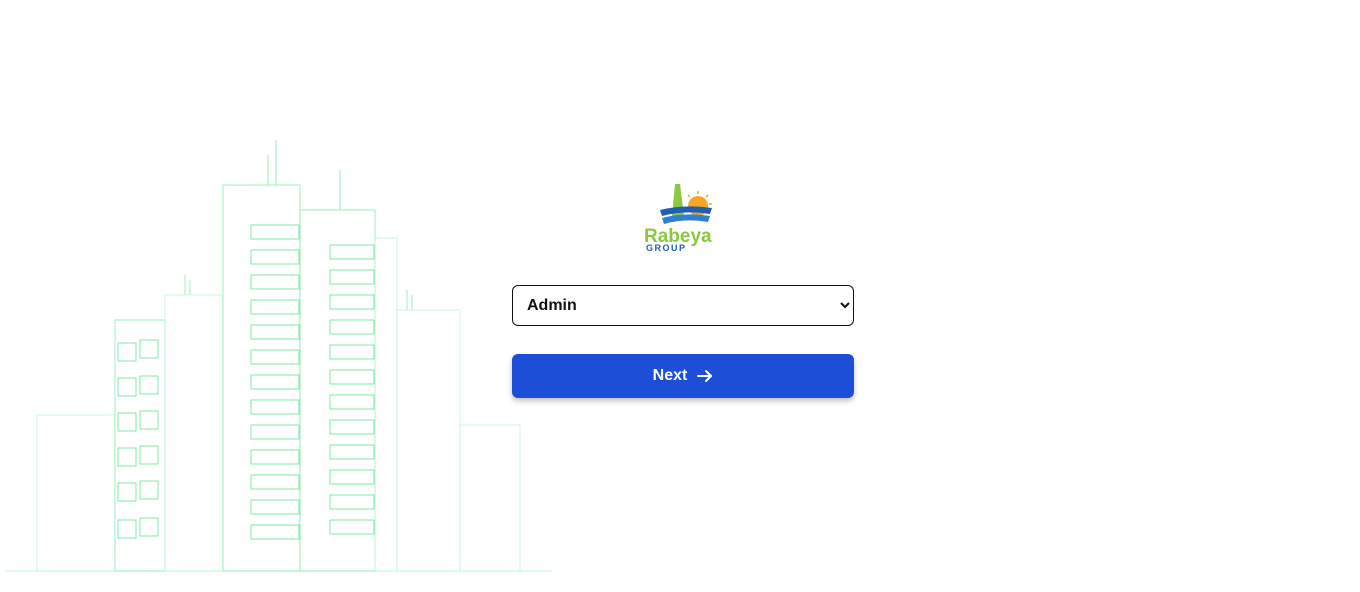 The height and width of the screenshot is (592, 1360). Describe the element at coordinates (670, 375) in the screenshot. I see `next-button-label: Next` at that location.